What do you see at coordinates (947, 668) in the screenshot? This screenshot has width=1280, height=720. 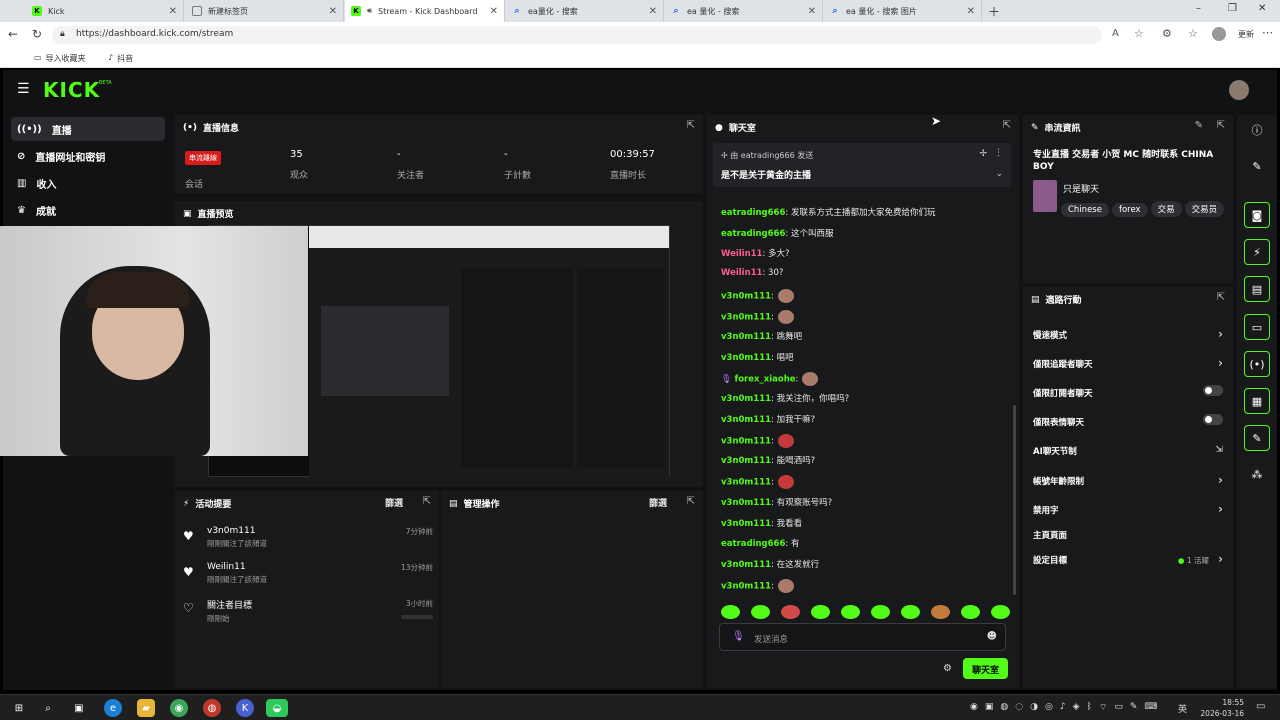 I see `chat-settings-icon: ⚙` at bounding box center [947, 668].